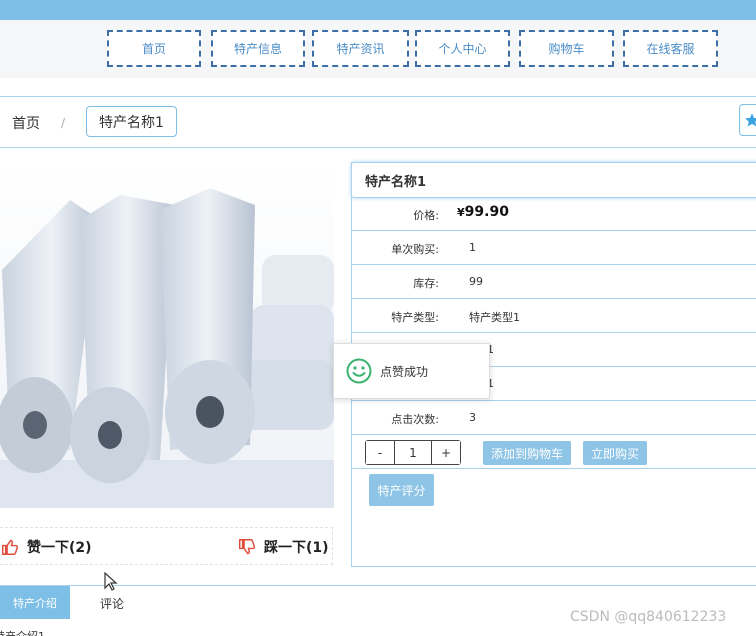 Image resolution: width=756 pixels, height=636 pixels. I want to click on dislike-label: 踩一下(1), so click(296, 548).